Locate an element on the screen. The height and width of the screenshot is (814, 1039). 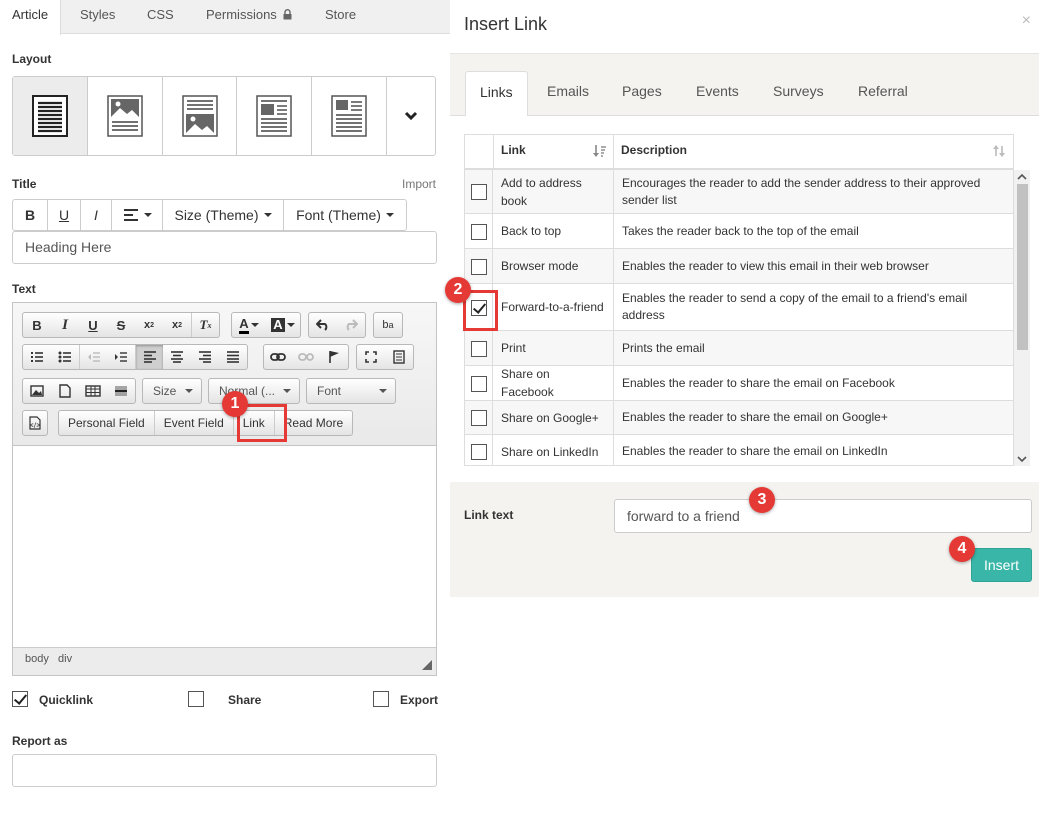
row-link-name: Print is located at coordinates (553, 348).